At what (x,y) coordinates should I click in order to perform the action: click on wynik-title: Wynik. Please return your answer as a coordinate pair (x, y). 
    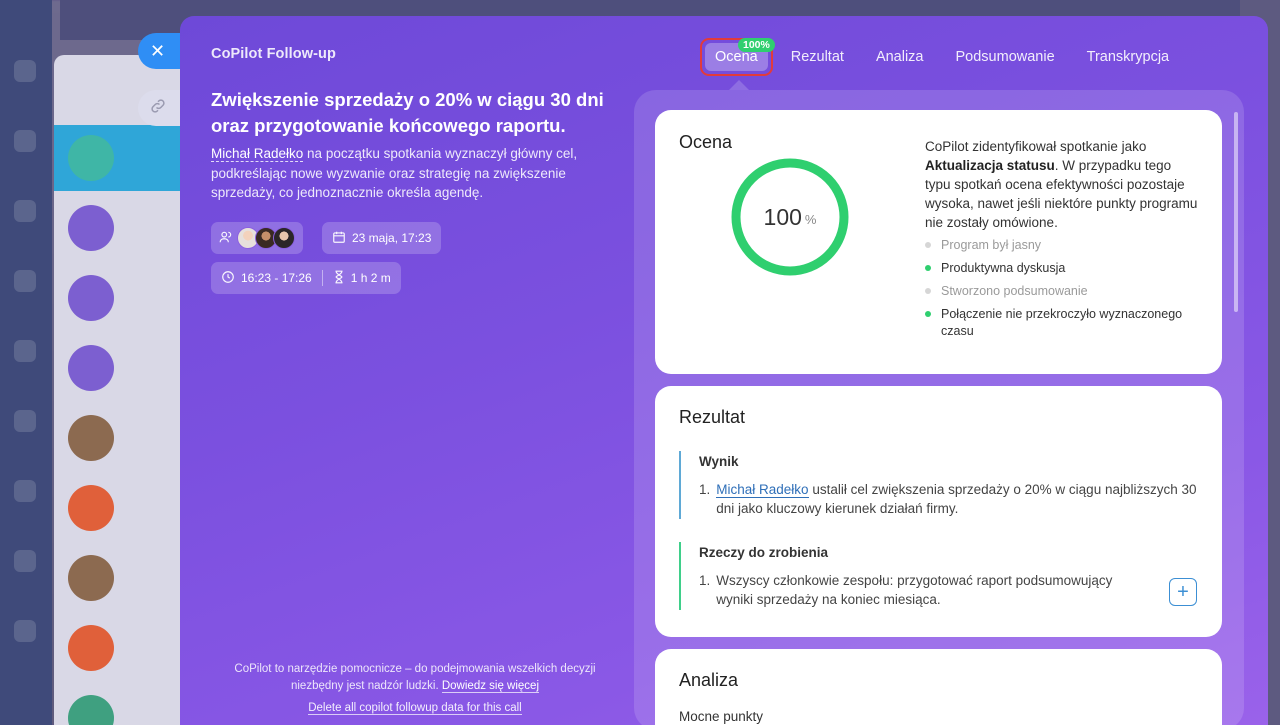
    Looking at the image, I should click on (719, 461).